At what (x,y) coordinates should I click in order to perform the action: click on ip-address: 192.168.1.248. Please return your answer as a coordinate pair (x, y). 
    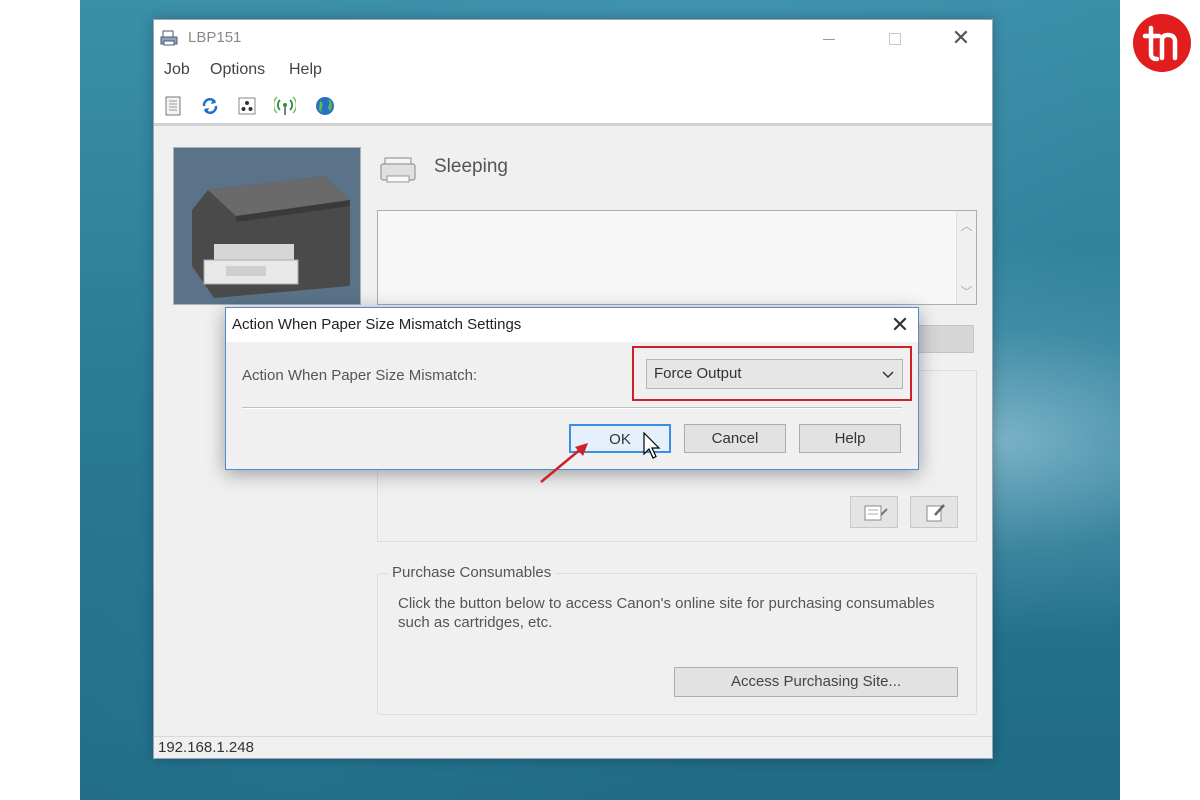
    Looking at the image, I should click on (206, 747).